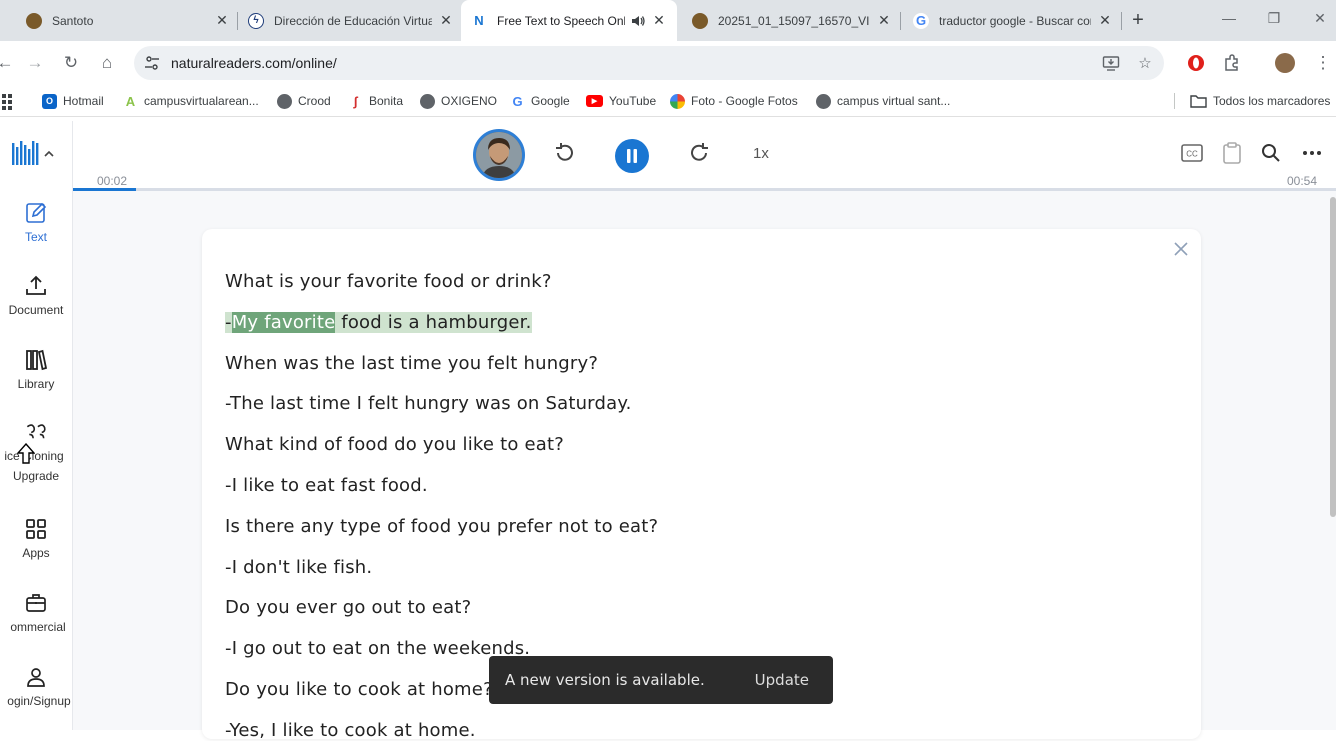  Describe the element at coordinates (348, 607) in the screenshot. I see `text-line: Do you ever go out to eat?` at that location.